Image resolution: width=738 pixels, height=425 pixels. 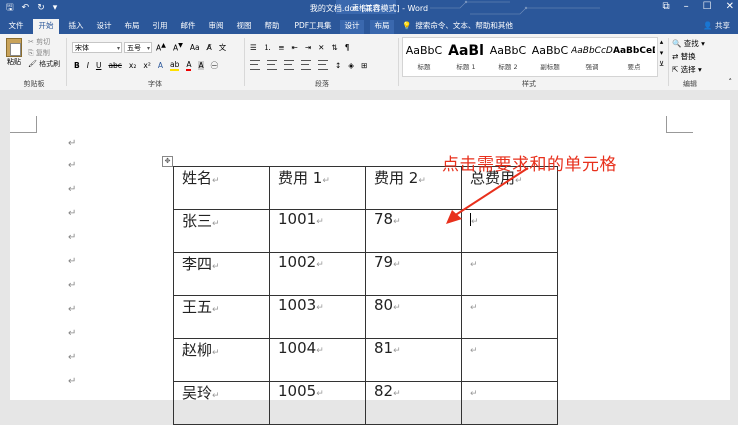 What do you see at coordinates (97, 48) in the screenshot?
I see `font-family-select: 宋体` at bounding box center [97, 48].